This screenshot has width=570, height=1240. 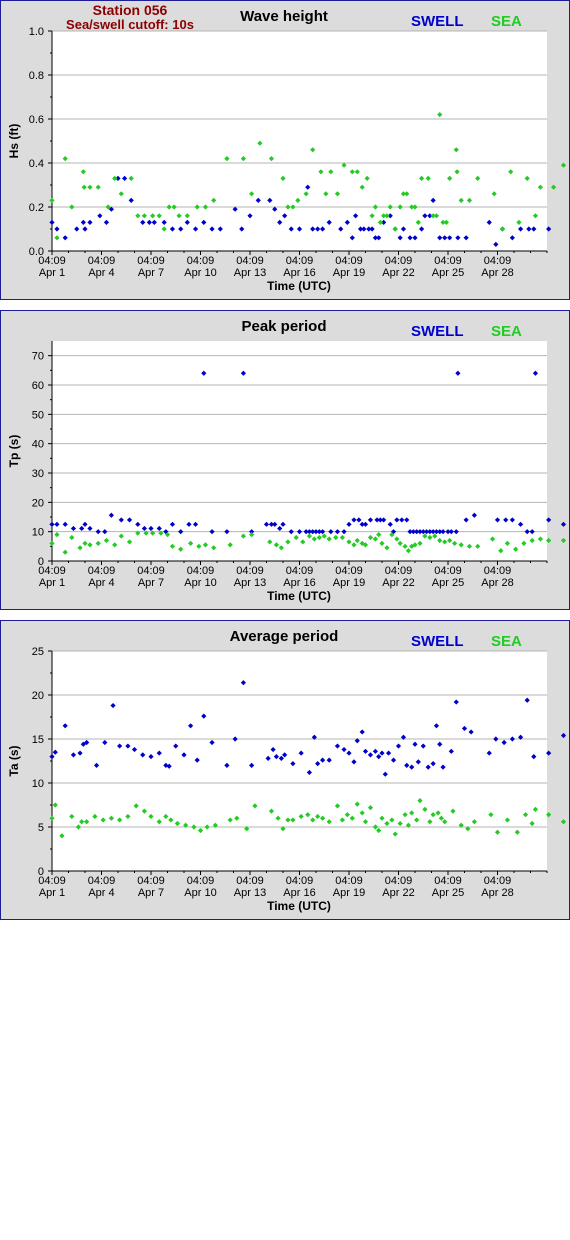 I want to click on y-tick-label: 40, so click(x=38, y=445).